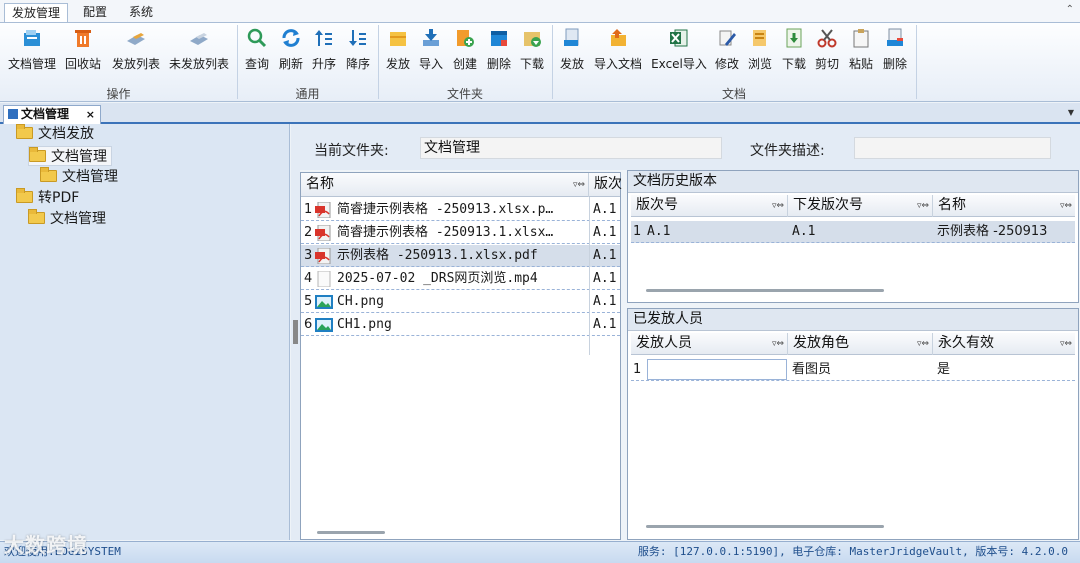 This screenshot has height=563, width=1080. I want to click on column-header-issued-role: 发放角色 ▿⇔, so click(860, 344).